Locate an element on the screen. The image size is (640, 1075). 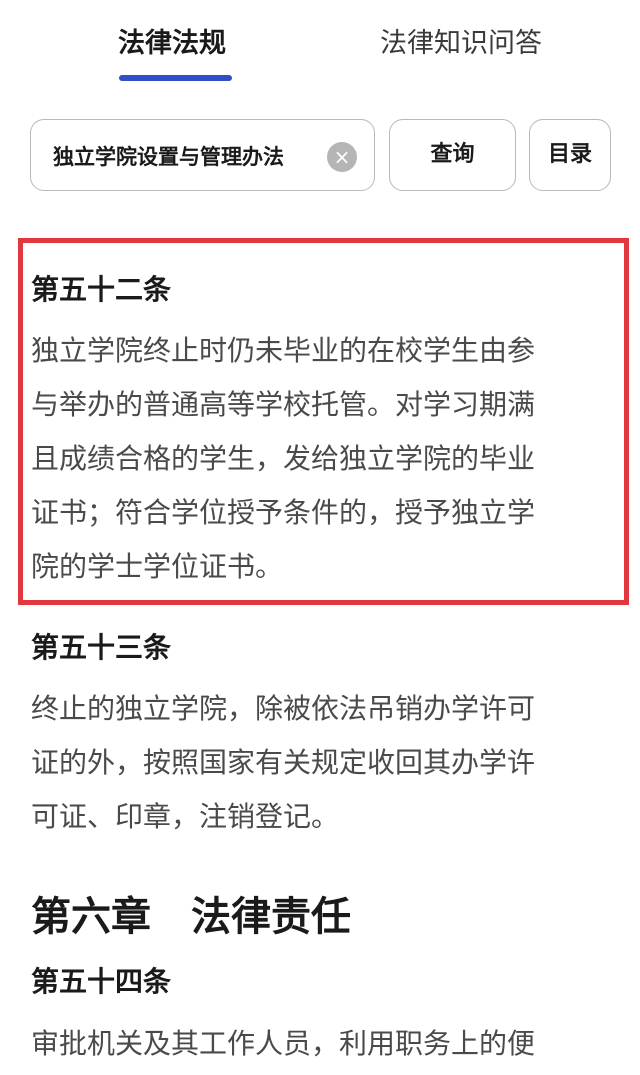
tab-law-qa: 法律知识问答 is located at coordinates (461, 44).